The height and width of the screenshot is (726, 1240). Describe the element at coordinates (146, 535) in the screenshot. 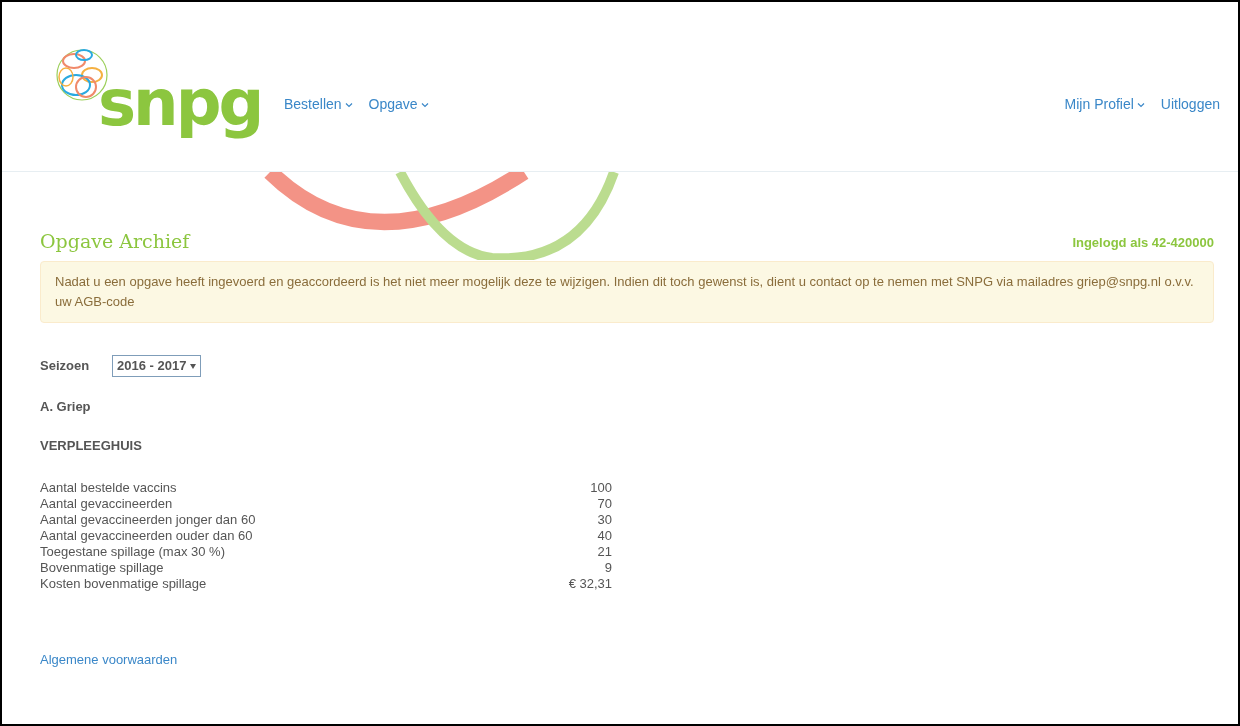

I see `row-label: Aantal gevaccineerden ouder dan 60` at that location.